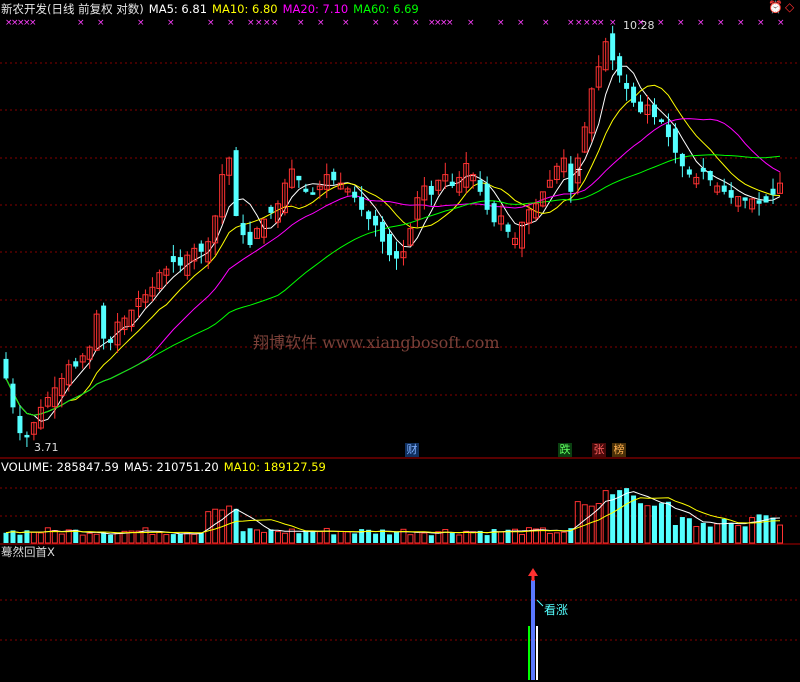 The width and height of the screenshot is (800, 682). What do you see at coordinates (28, 552) in the screenshot?
I see `indicator-name: 蓦然回首X` at bounding box center [28, 552].